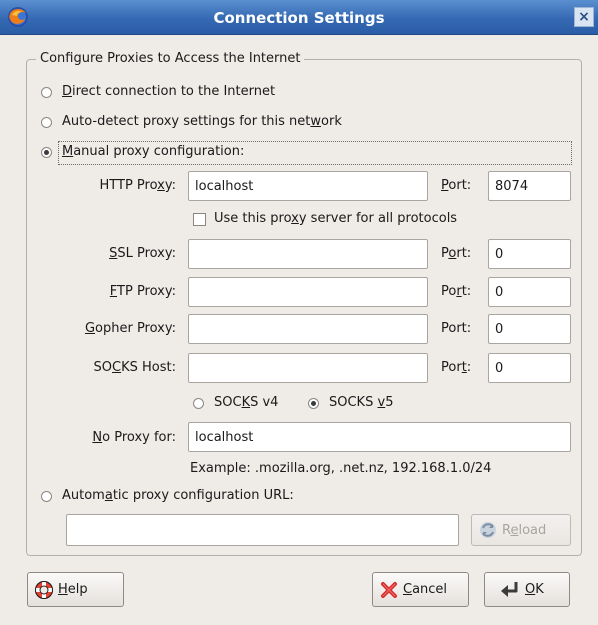 The width and height of the screenshot is (598, 625). Describe the element at coordinates (389, 589) in the screenshot. I see `red-x-icon` at that location.